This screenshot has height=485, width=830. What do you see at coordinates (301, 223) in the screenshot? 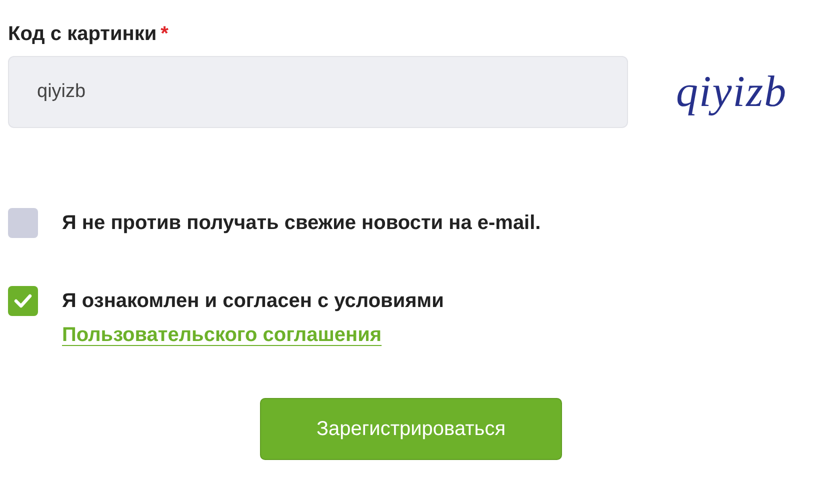
I see `checkbox-label: Я не против получать свежие новости на e-mail.` at bounding box center [301, 223].